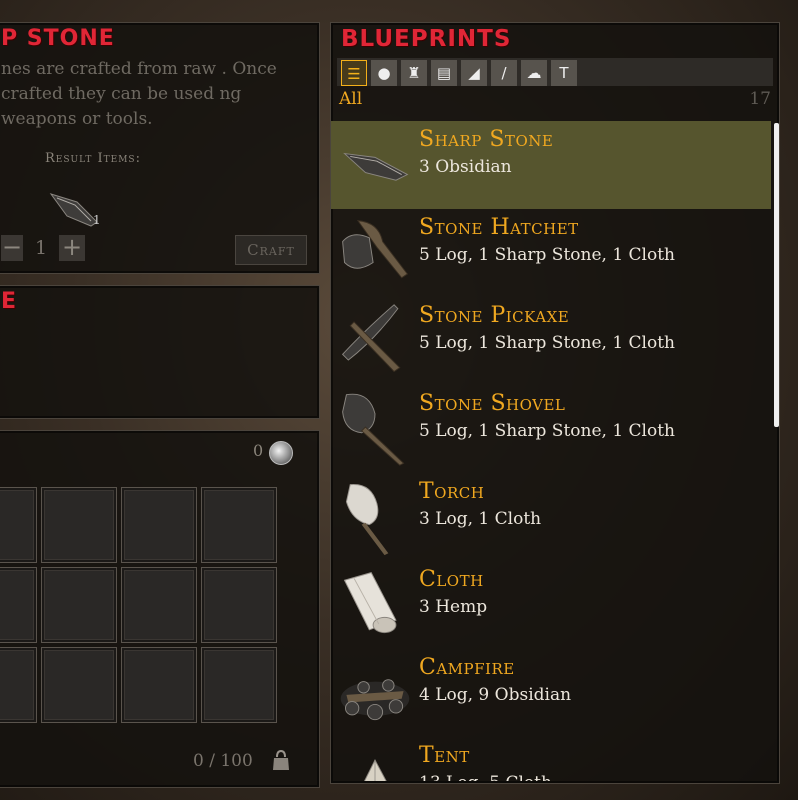 The height and width of the screenshot is (800, 798). What do you see at coordinates (93, 158) in the screenshot?
I see `result-items-label: Result Items:` at bounding box center [93, 158].